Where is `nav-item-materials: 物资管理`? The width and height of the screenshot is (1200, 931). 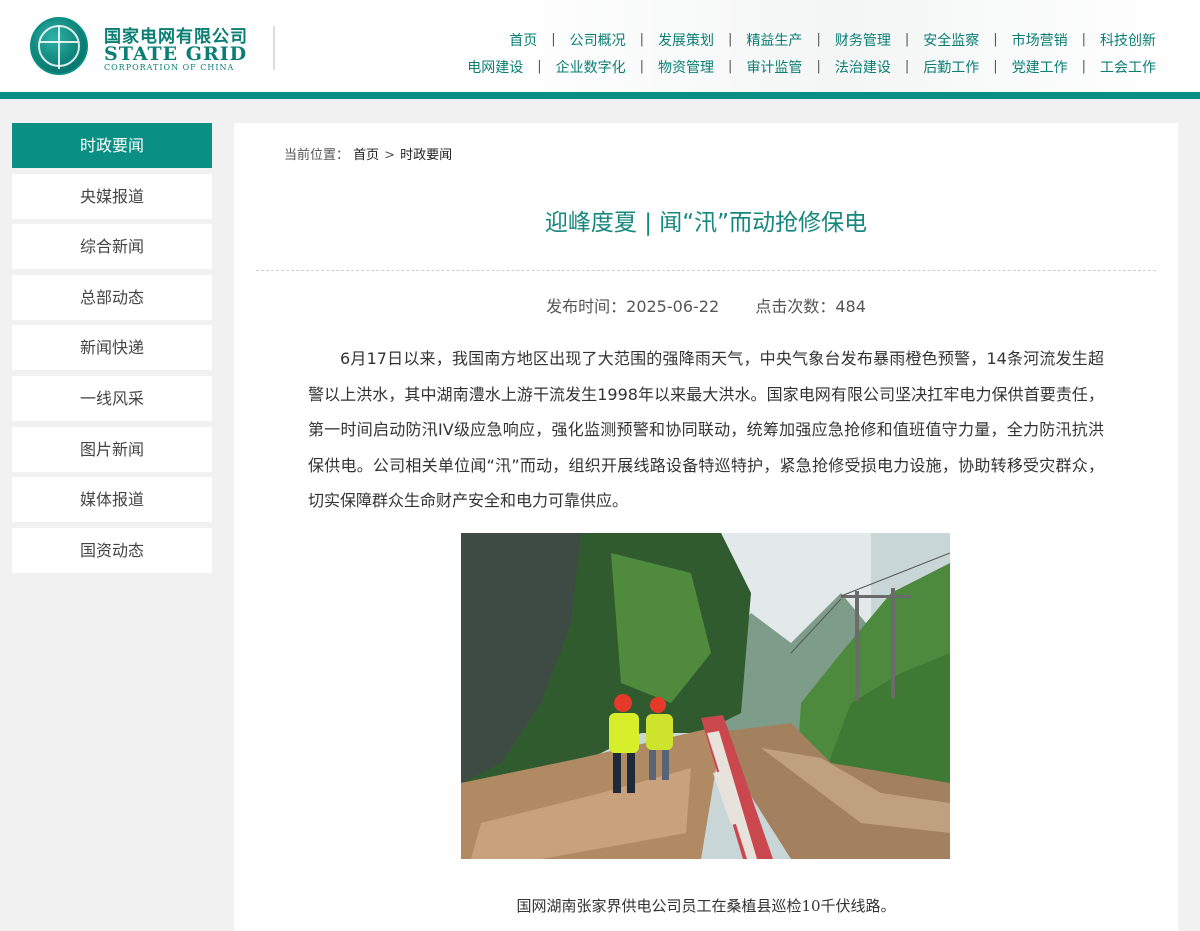
nav-item-materials: 物资管理 is located at coordinates (686, 67).